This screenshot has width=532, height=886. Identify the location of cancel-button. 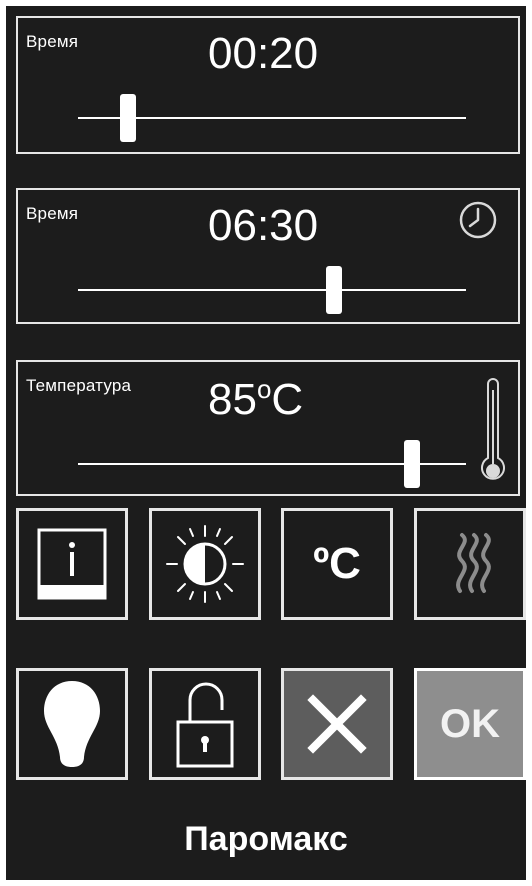
(337, 724).